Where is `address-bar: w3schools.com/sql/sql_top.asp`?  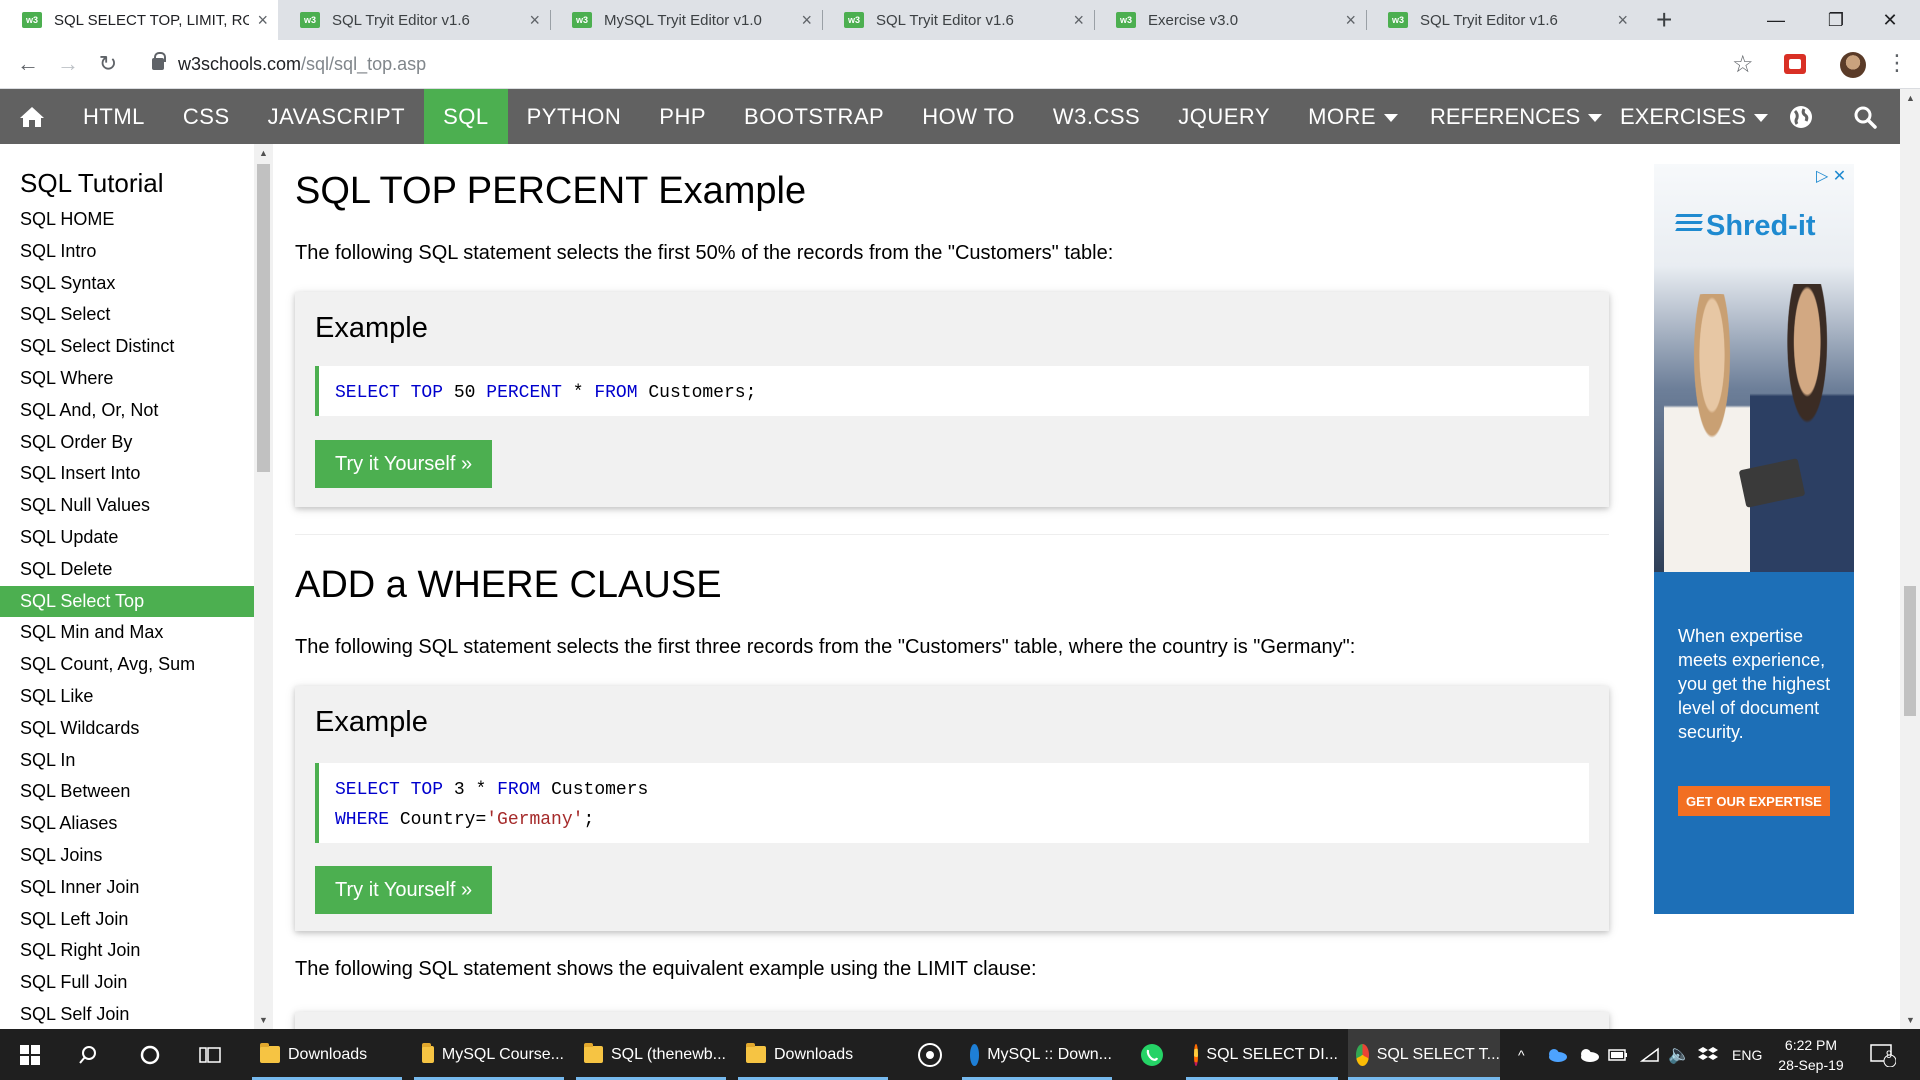 address-bar: w3schools.com/sql/sql_top.asp is located at coordinates (950, 64).